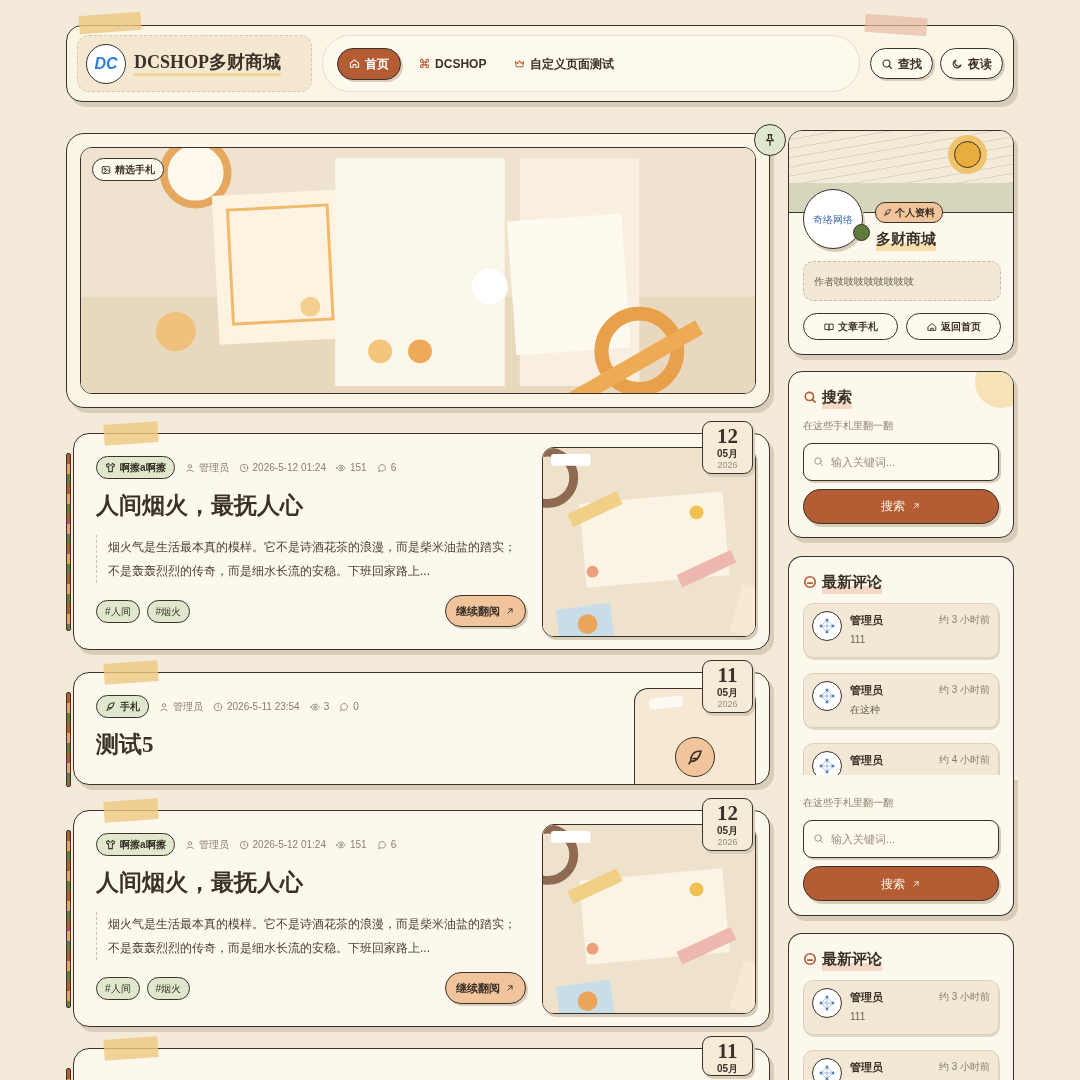 This screenshot has width=1080, height=1080. Describe the element at coordinates (770, 140) in the screenshot. I see `pin-icon` at that location.